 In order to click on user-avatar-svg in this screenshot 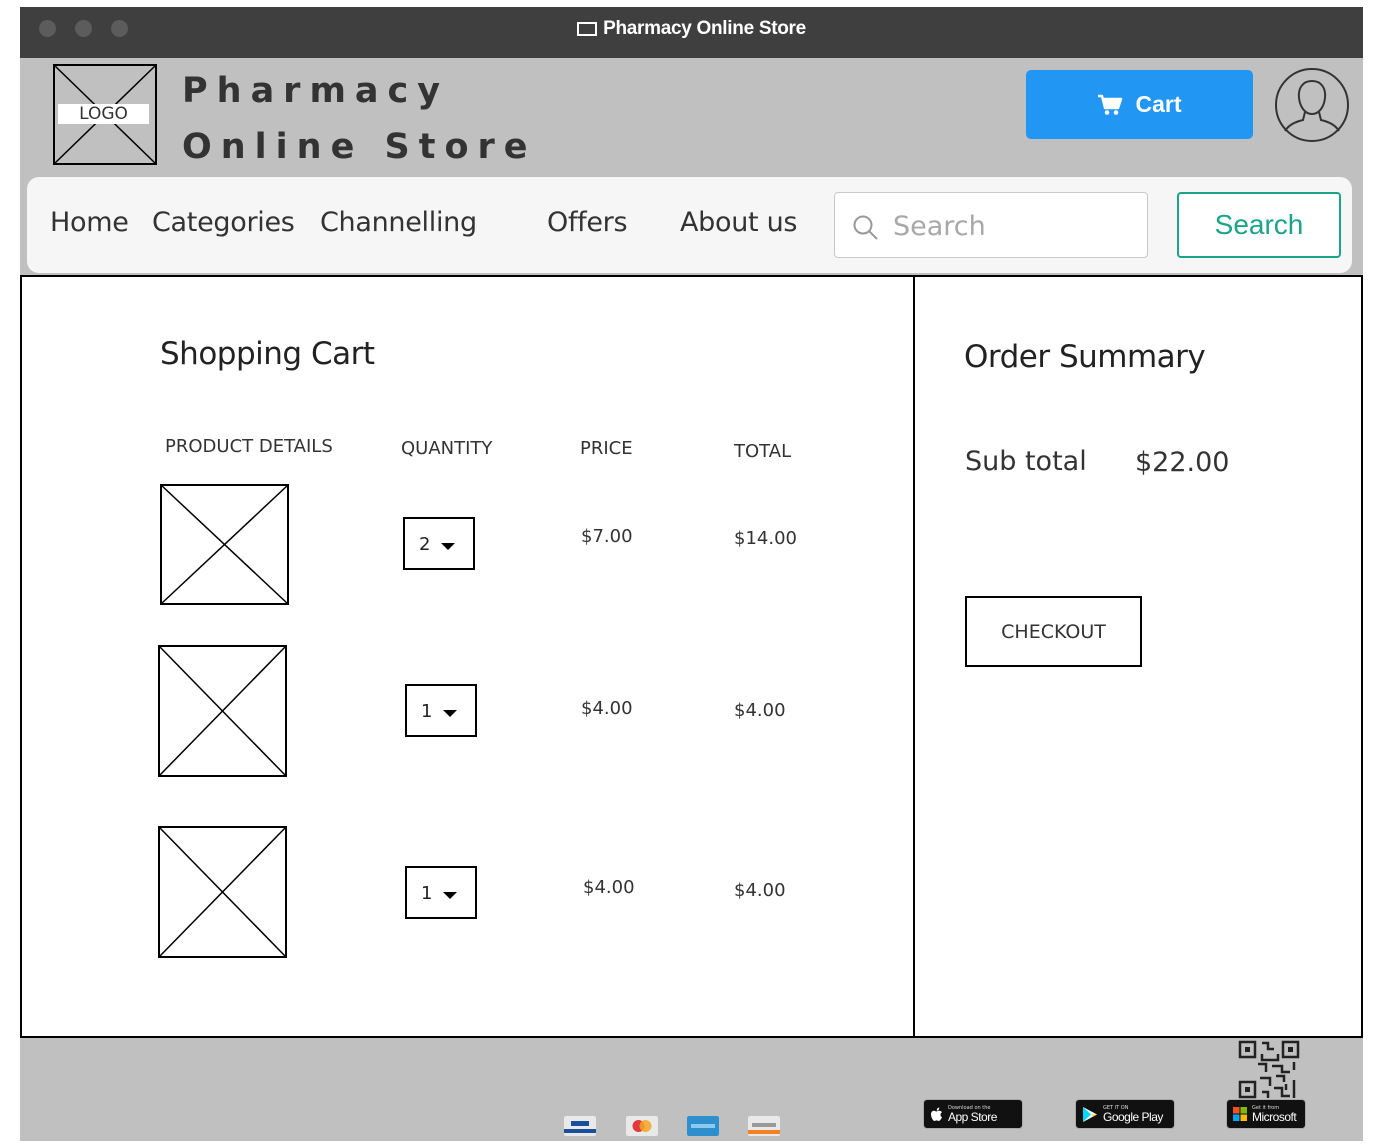, I will do `click(1312, 105)`.